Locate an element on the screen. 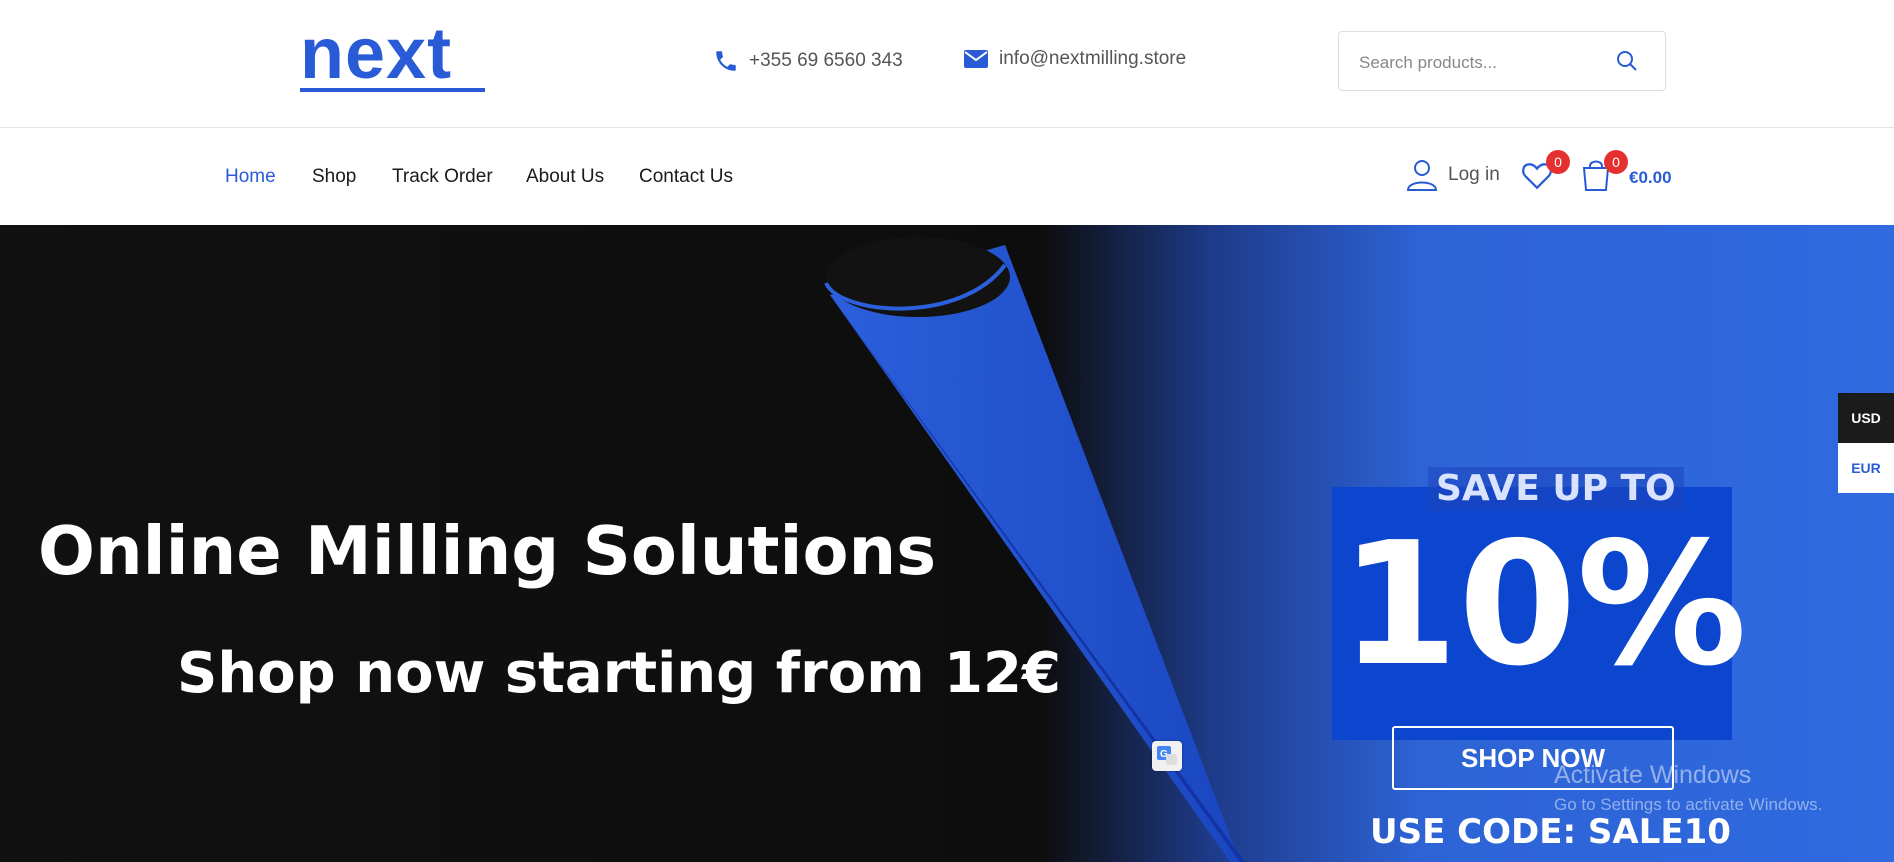 Image resolution: width=1894 pixels, height=862 pixels. search-box is located at coordinates (1502, 61).